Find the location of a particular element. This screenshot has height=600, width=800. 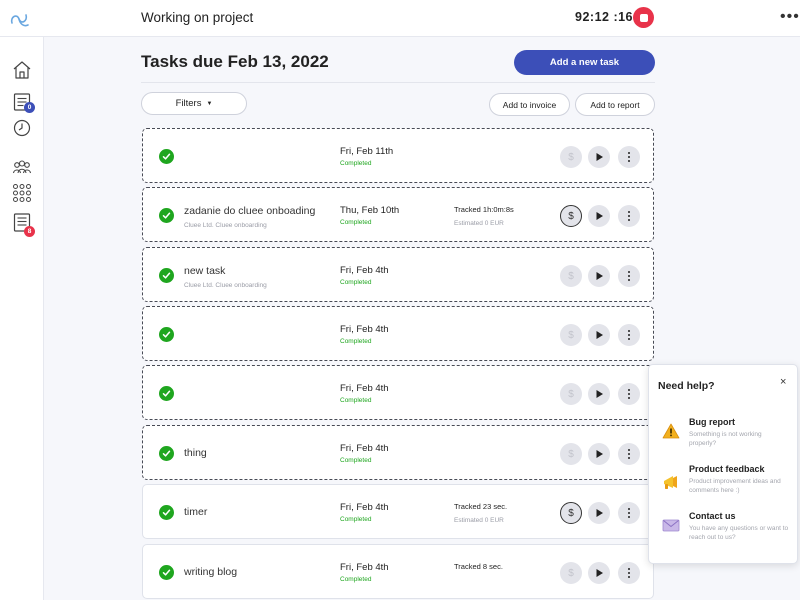

help-item-title: Contact us is located at coordinates (712, 516).